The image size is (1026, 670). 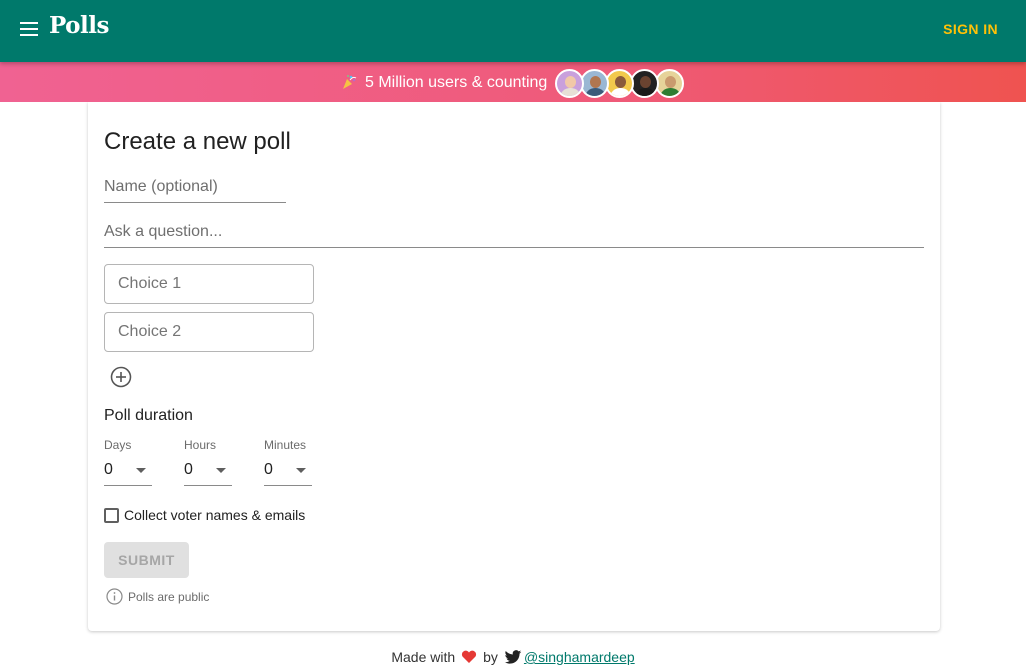 I want to click on author-twitter-link: @singhamardeep, so click(x=579, y=657).